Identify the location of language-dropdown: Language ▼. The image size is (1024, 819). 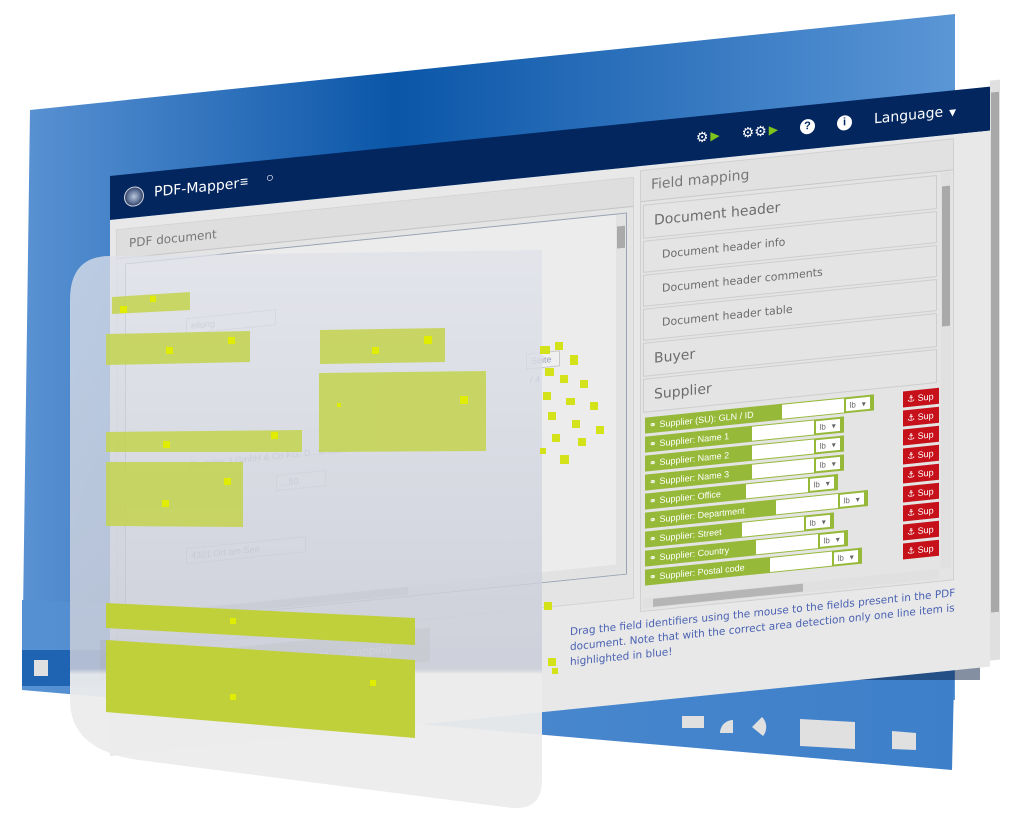
(915, 115).